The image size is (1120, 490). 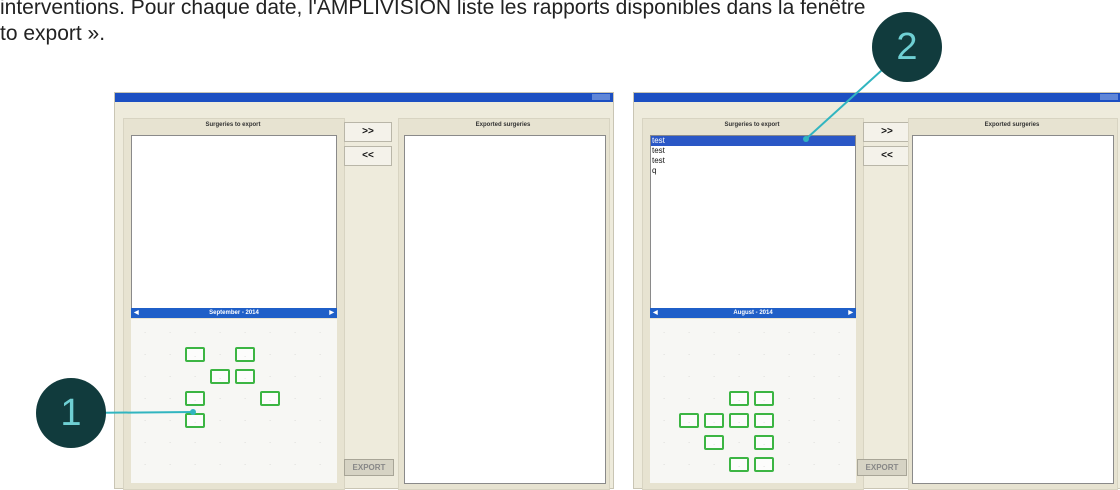 What do you see at coordinates (907, 47) in the screenshot?
I see `callout-2: 2` at bounding box center [907, 47].